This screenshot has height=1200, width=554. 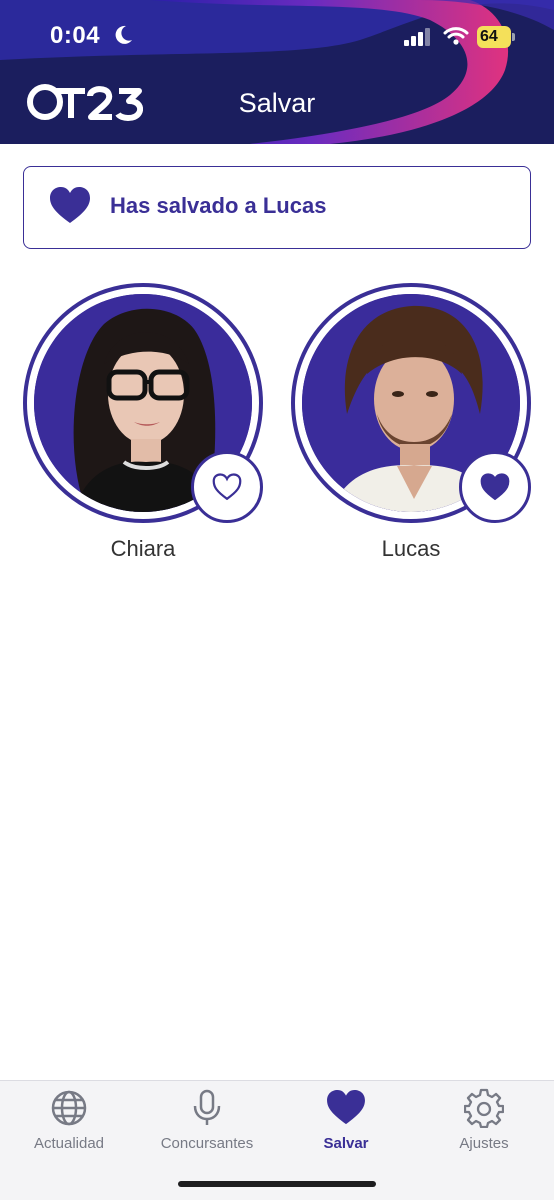 I want to click on tab-concursantes: Concursantes, so click(x=207, y=1121).